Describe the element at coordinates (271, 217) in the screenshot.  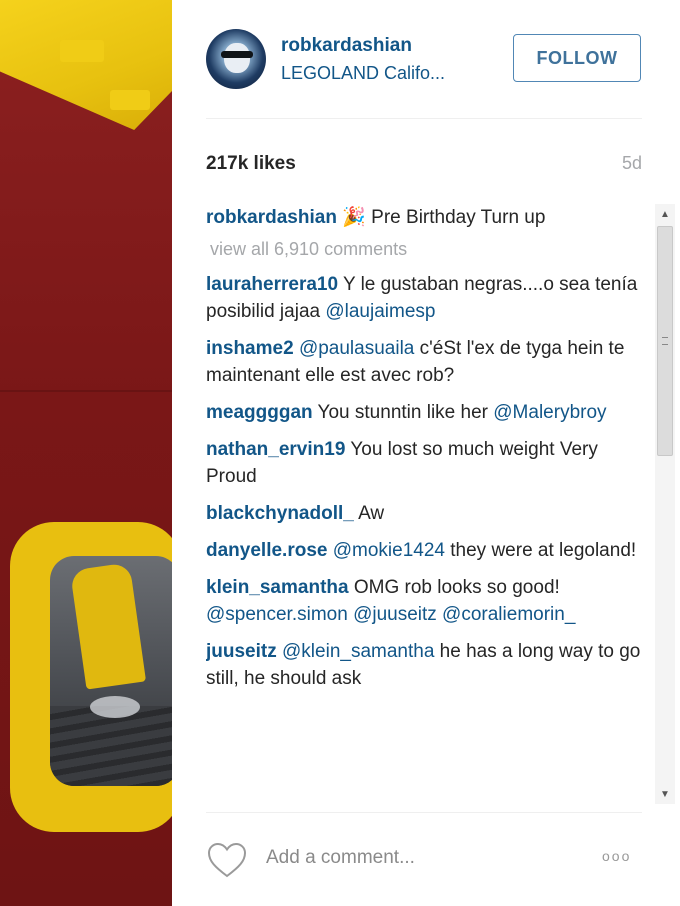
I see `caption-username-link: robkardashian` at that location.